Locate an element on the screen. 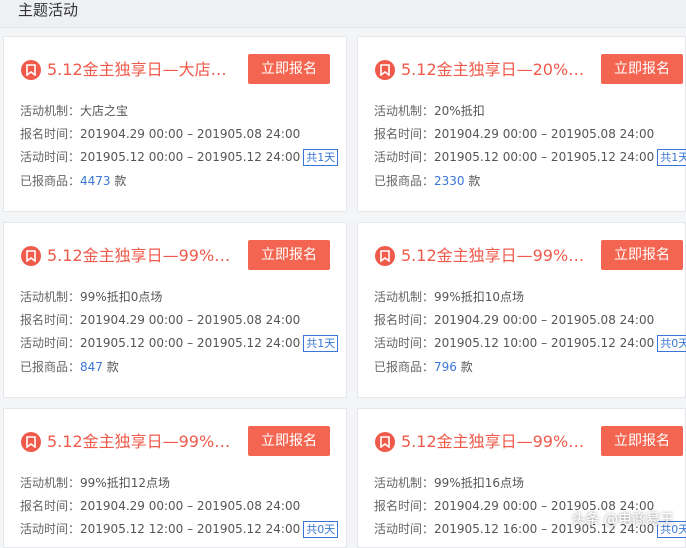  mechanism-row: 活动机制：99%抵扣0点场 is located at coordinates (91, 297).